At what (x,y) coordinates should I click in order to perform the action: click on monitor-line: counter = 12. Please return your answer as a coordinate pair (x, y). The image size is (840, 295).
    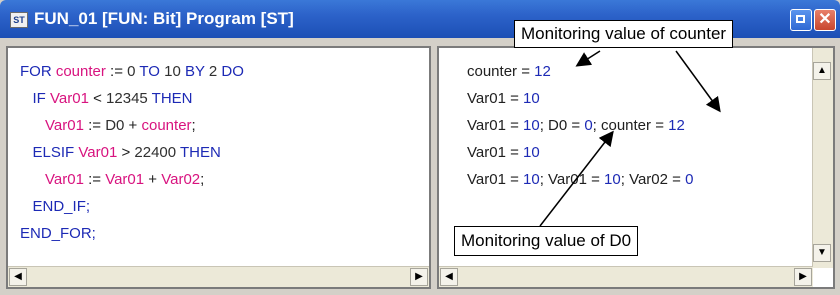
    Looking at the image, I should click on (580, 71).